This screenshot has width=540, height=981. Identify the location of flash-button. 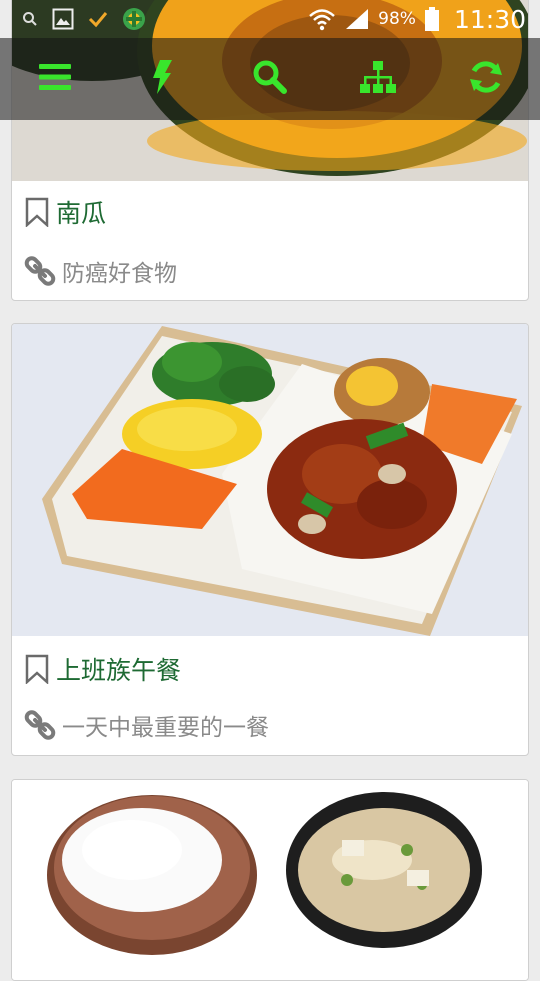
(162, 77).